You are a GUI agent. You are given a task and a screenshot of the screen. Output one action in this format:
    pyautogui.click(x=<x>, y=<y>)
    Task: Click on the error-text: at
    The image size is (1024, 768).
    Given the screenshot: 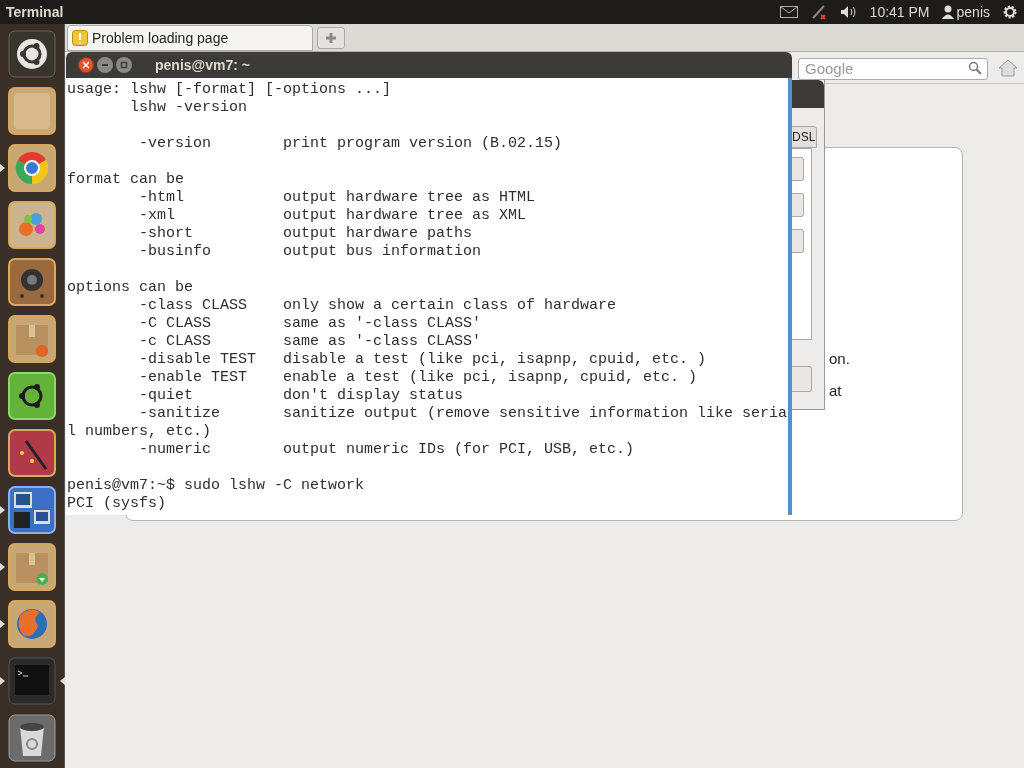 What is the action you would take?
    pyautogui.click(x=836, y=390)
    